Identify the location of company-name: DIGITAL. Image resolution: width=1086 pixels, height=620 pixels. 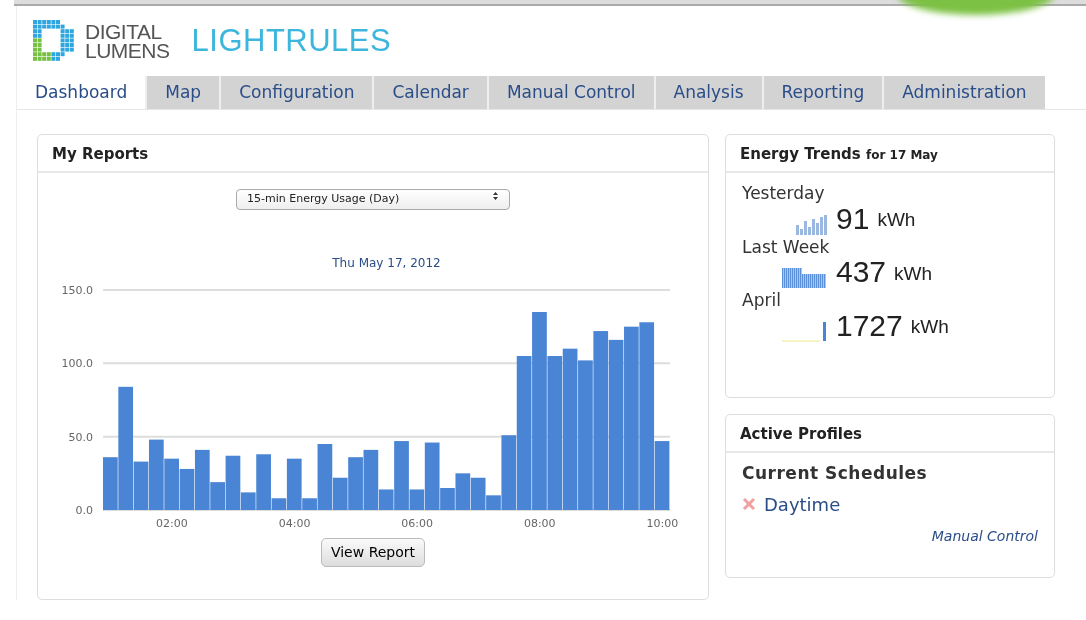
(124, 31).